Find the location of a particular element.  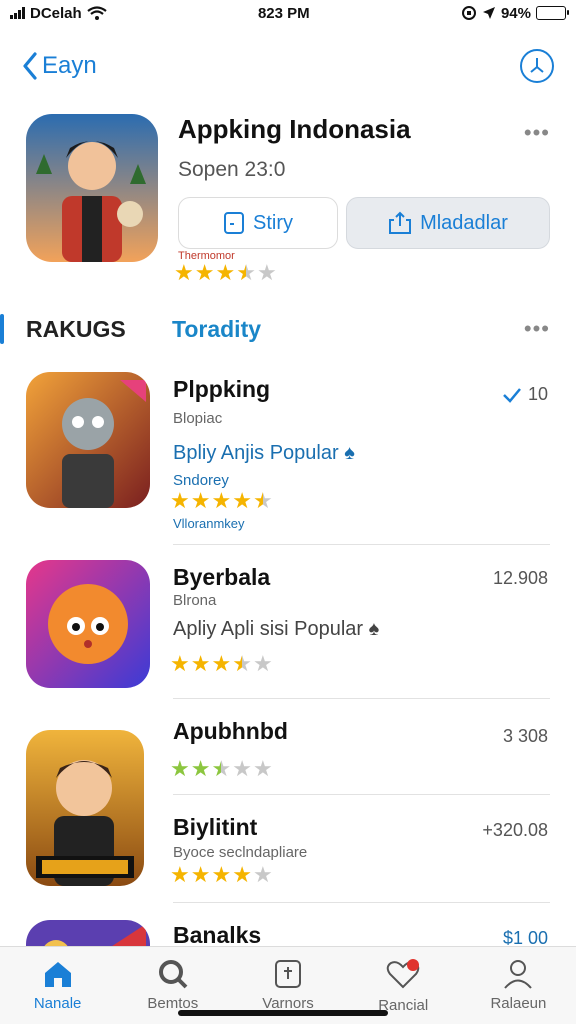

info-button is located at coordinates (537, 66).